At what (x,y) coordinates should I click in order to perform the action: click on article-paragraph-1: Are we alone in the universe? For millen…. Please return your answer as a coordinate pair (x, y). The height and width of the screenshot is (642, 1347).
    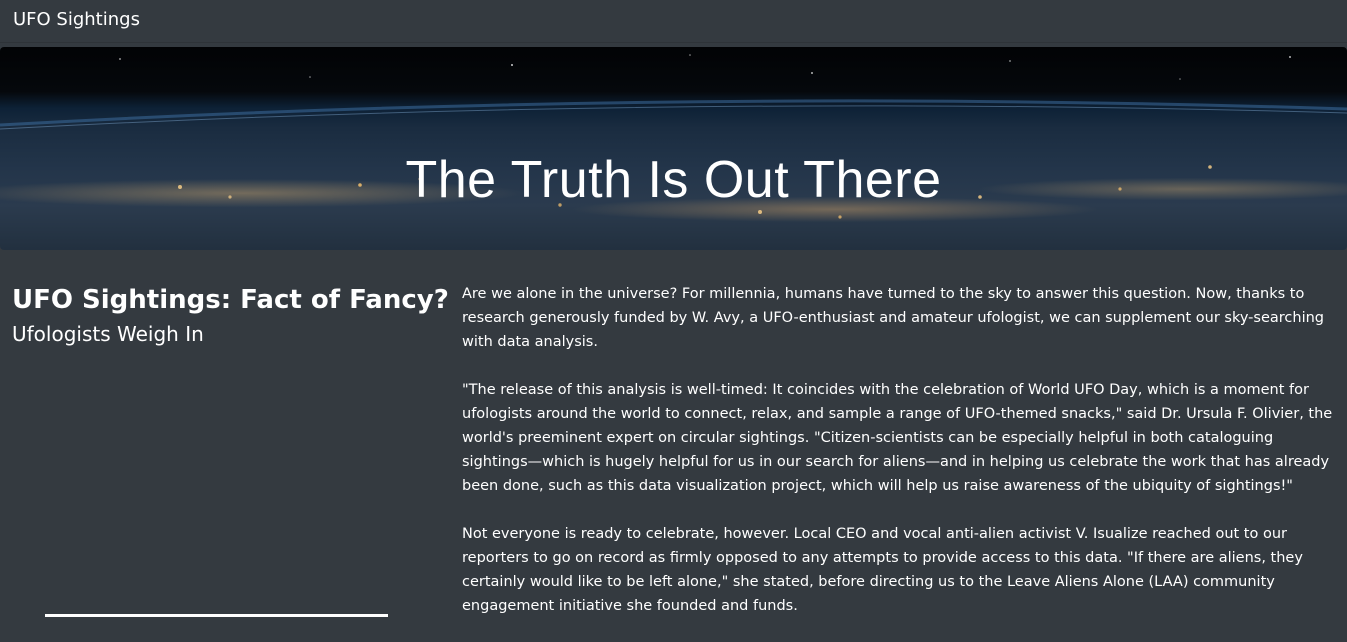
    Looking at the image, I should click on (893, 318).